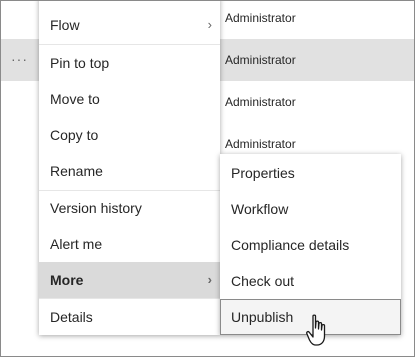 Image resolution: width=415 pixels, height=357 pixels. What do you see at coordinates (74, 135) in the screenshot?
I see `menu-item-label: Copy to` at bounding box center [74, 135].